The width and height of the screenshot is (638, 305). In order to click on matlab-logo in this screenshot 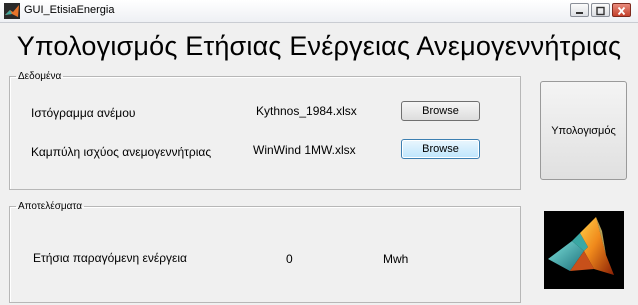, I will do `click(584, 250)`.